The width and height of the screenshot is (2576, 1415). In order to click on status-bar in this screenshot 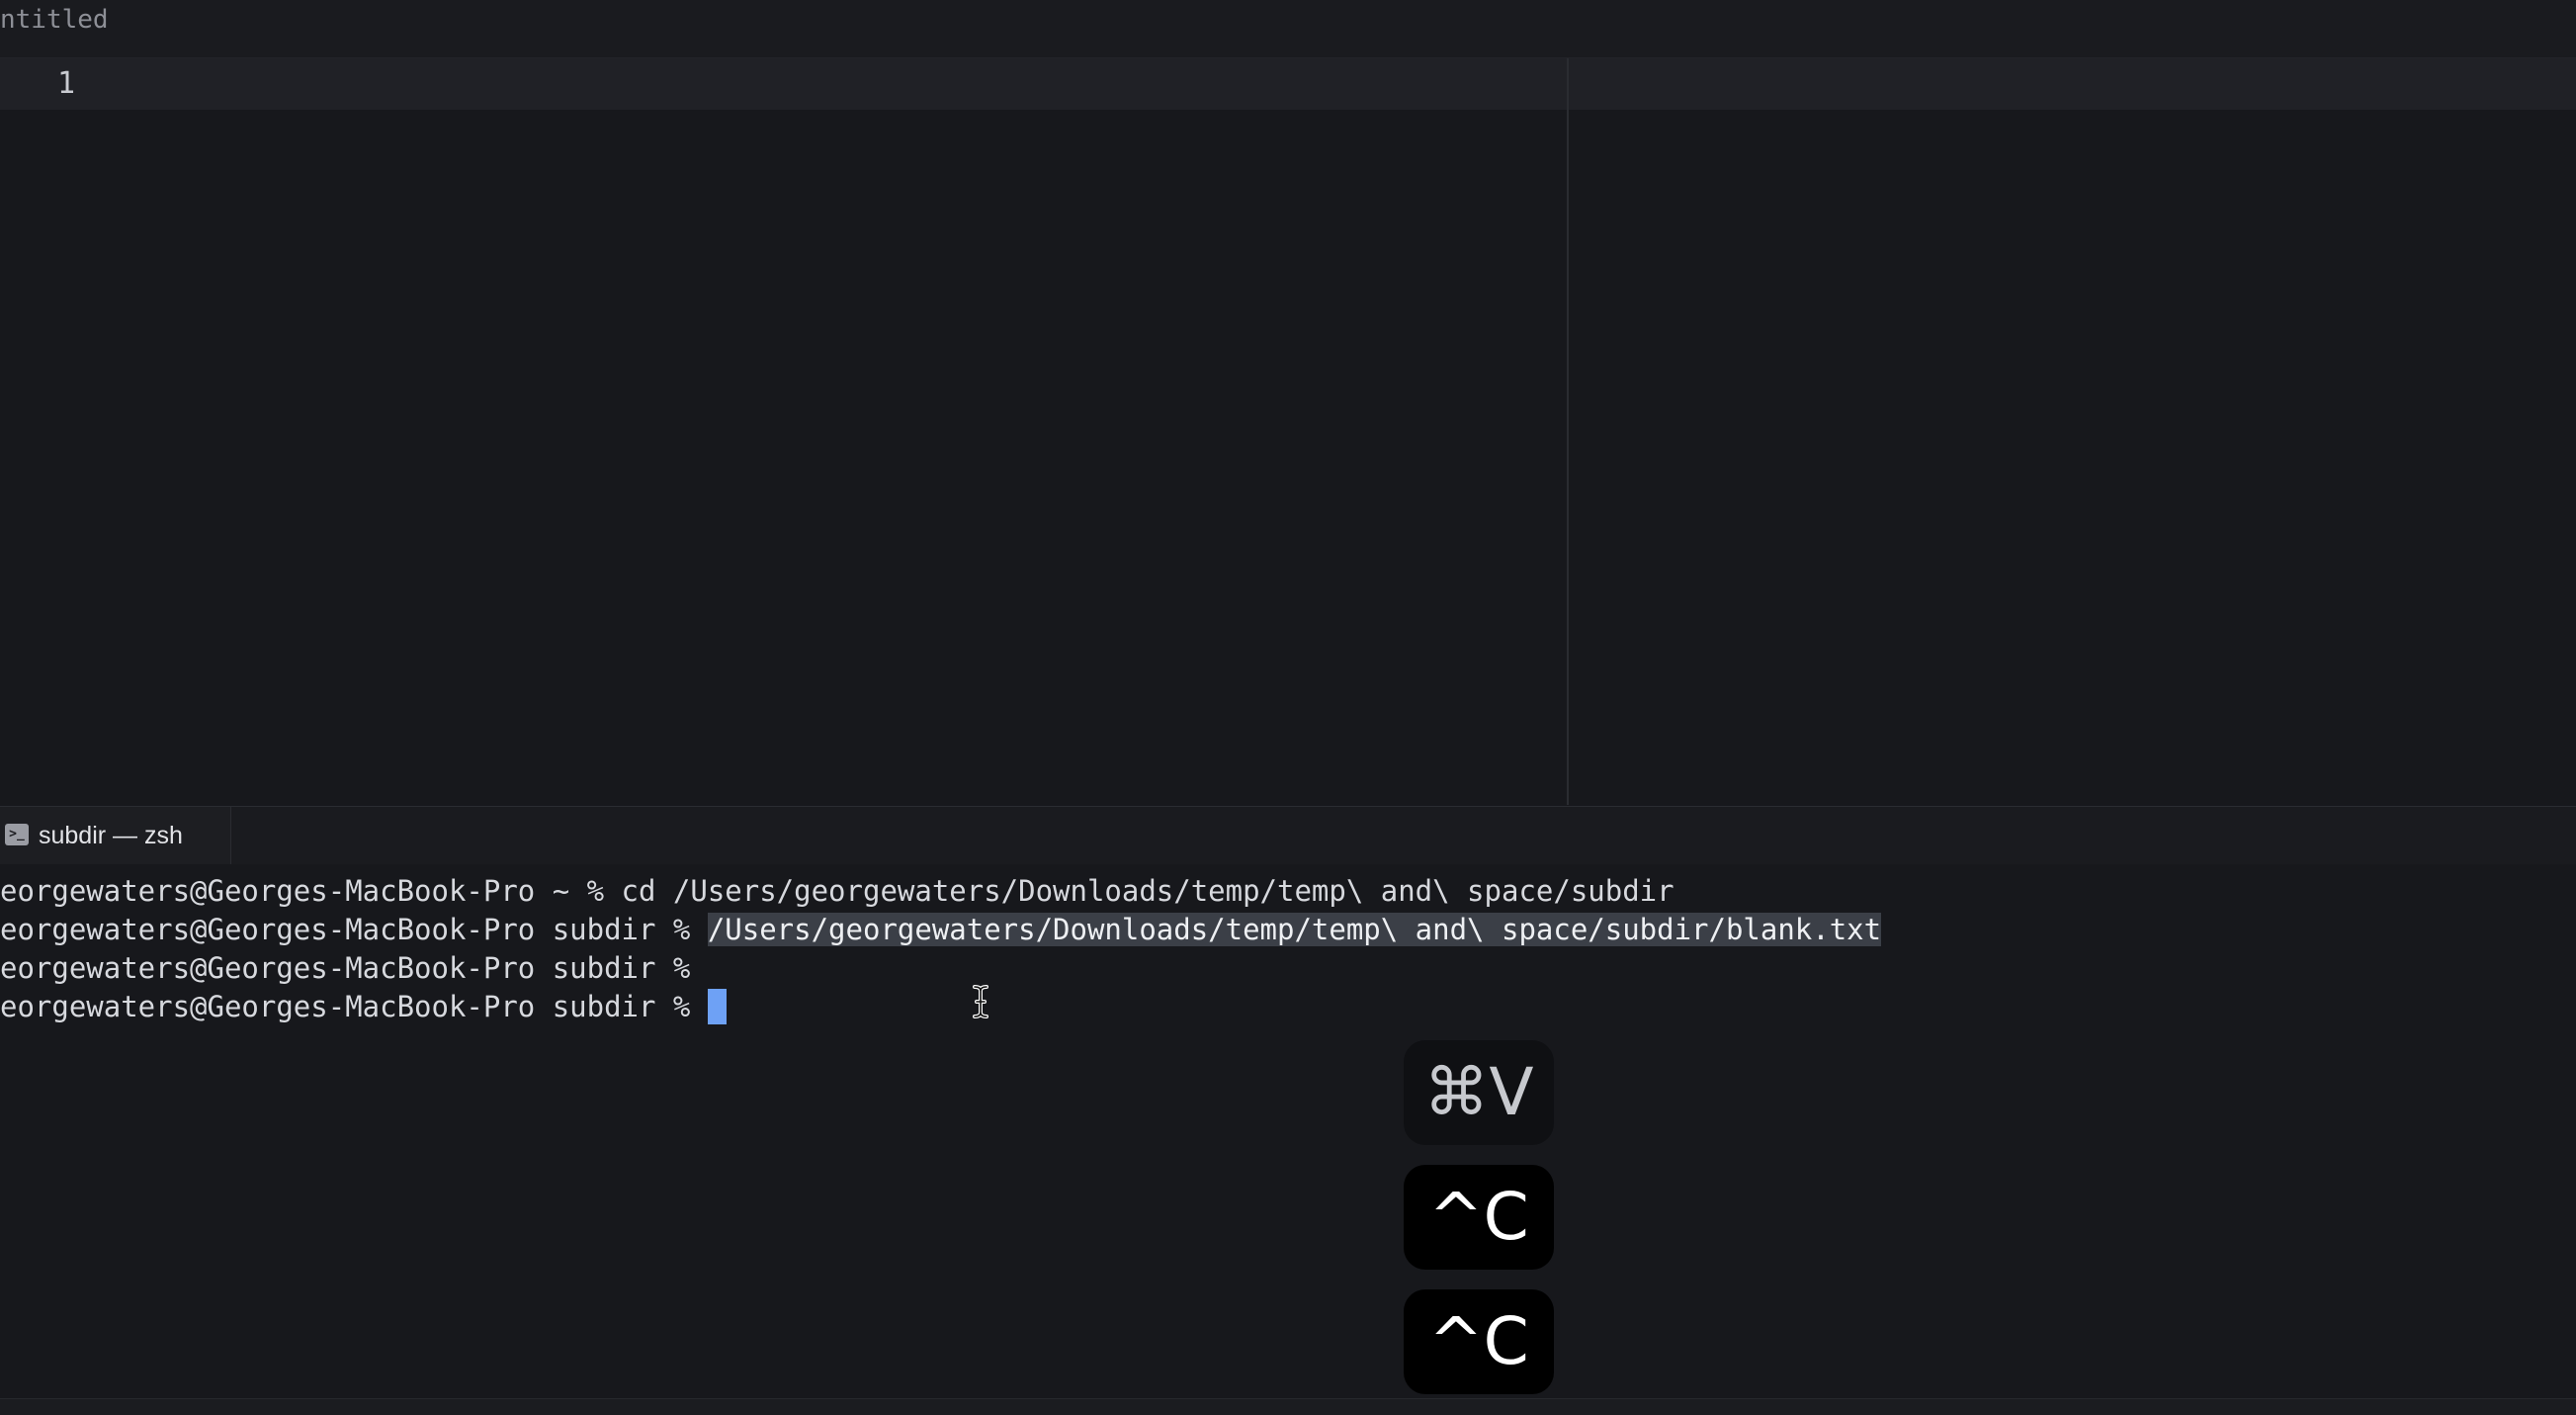, I will do `click(1288, 1406)`.